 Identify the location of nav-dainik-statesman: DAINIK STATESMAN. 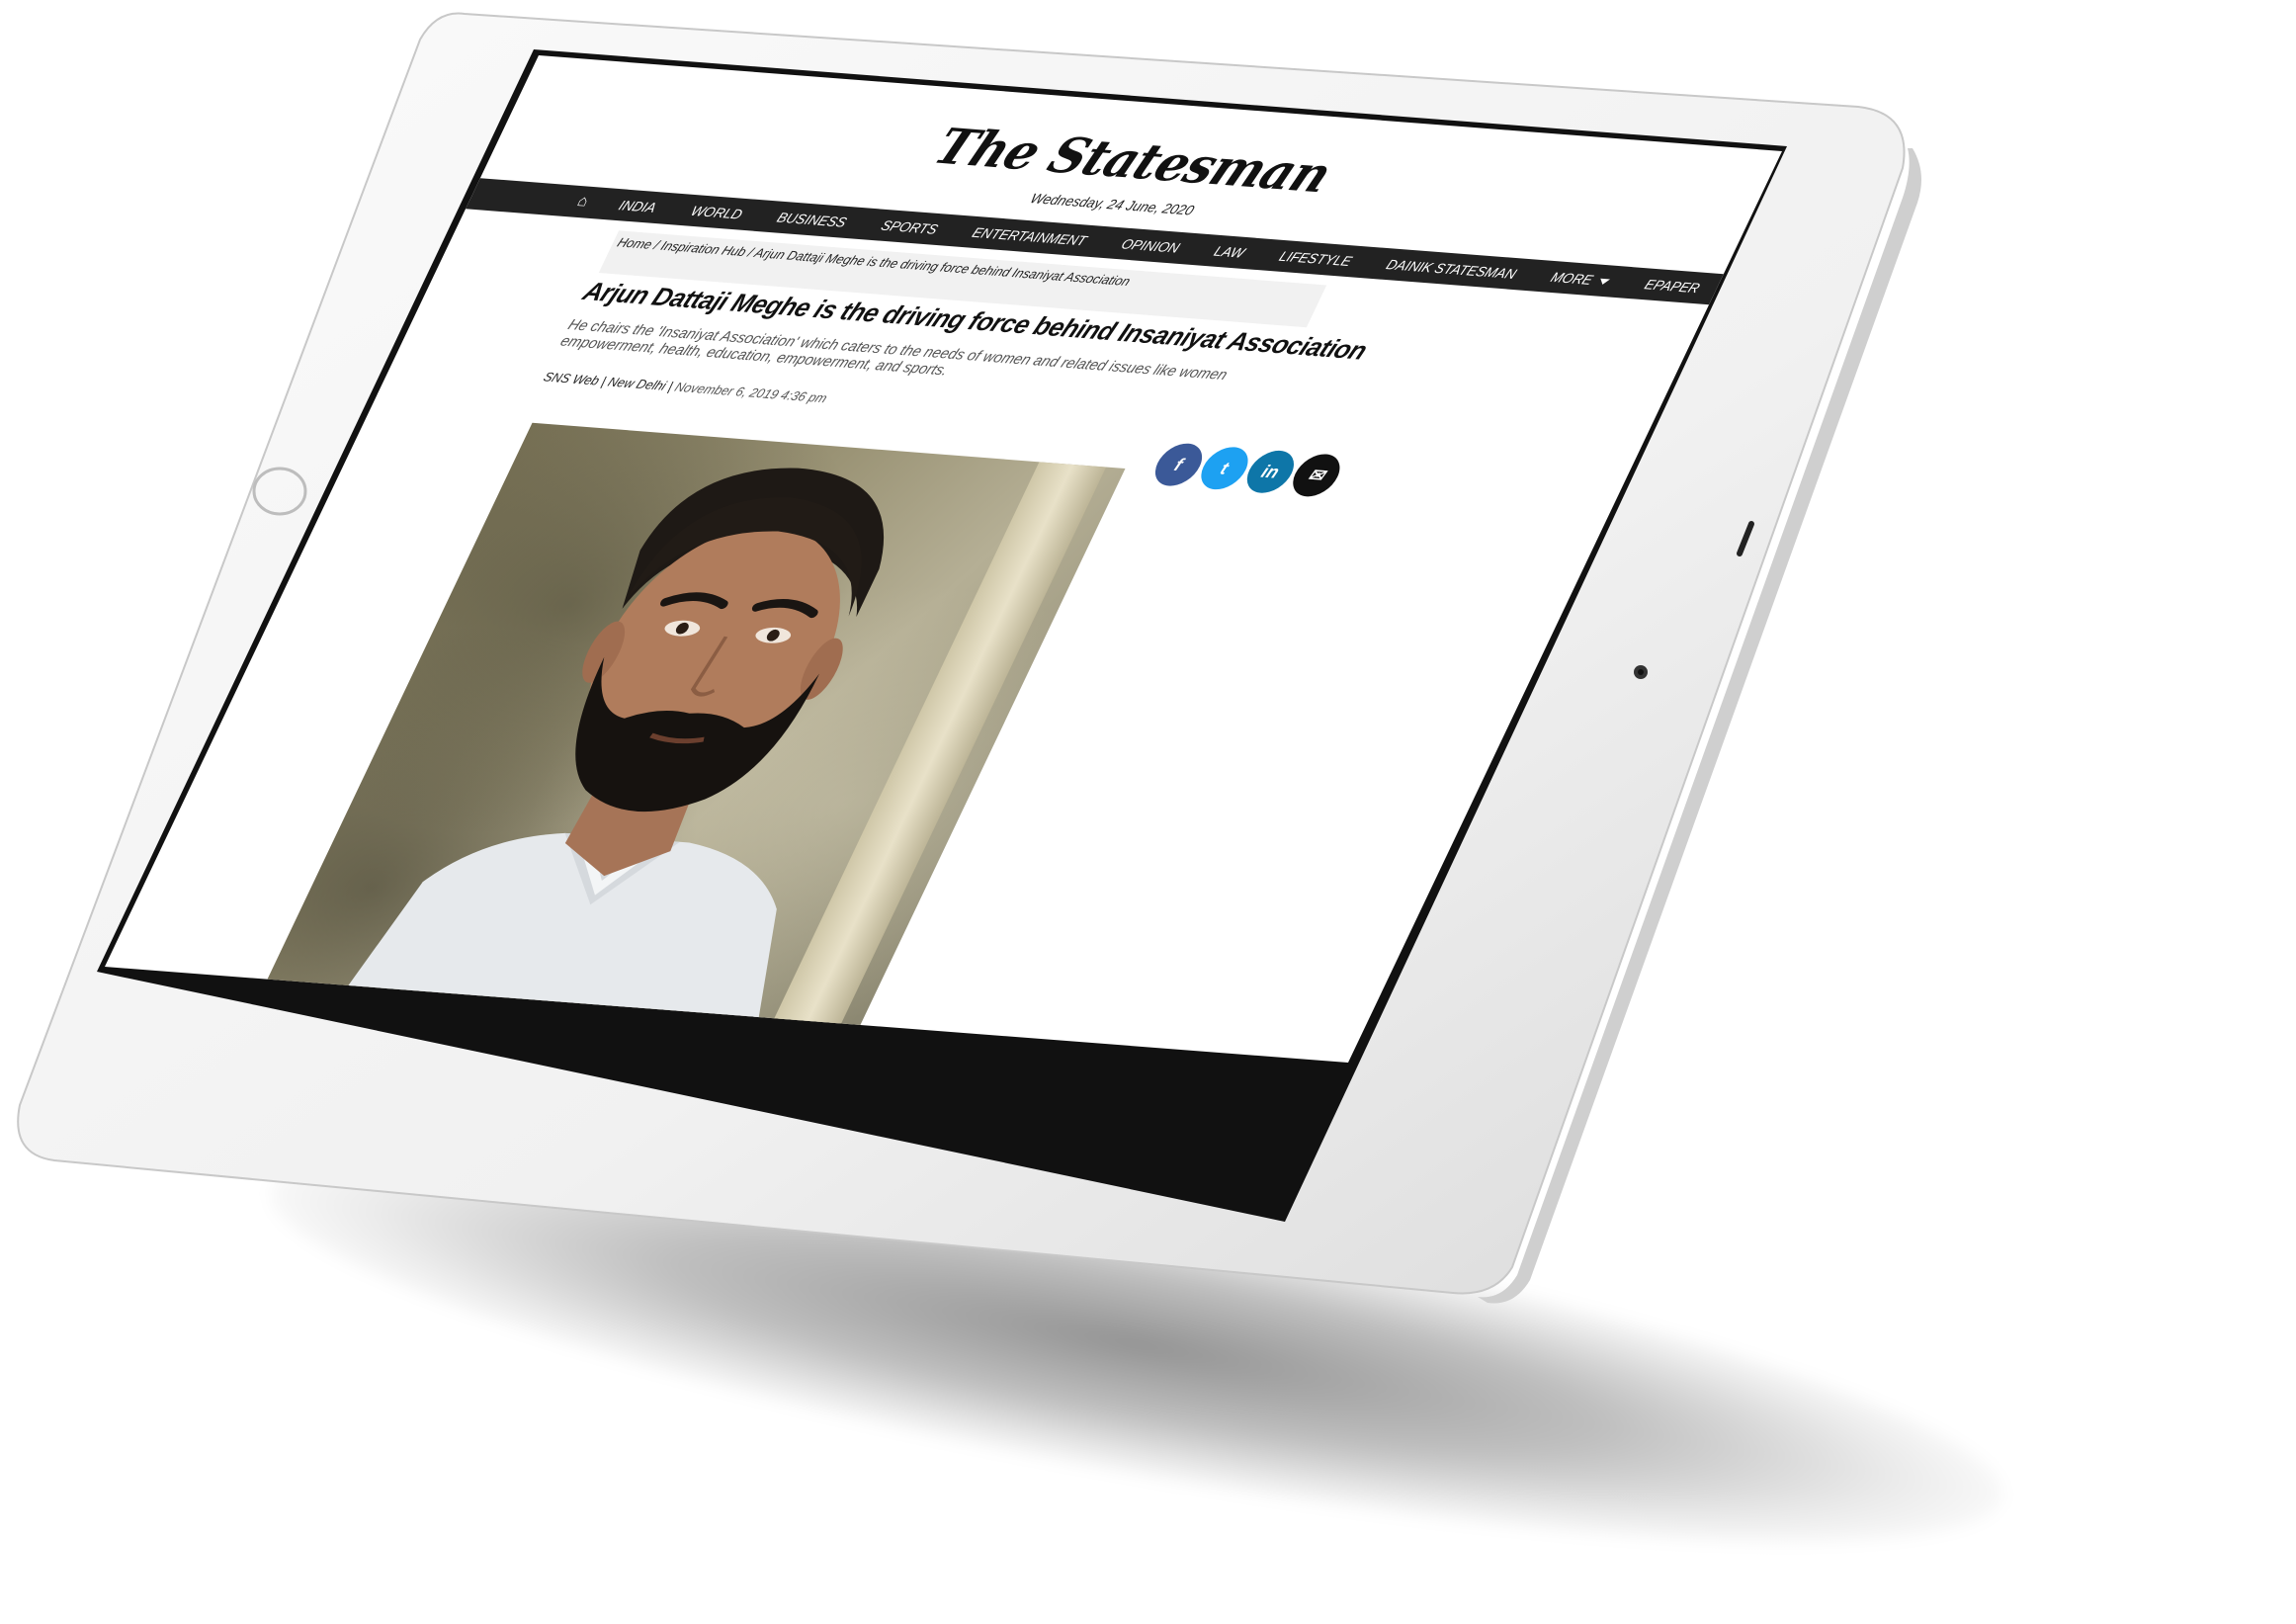
(1451, 269).